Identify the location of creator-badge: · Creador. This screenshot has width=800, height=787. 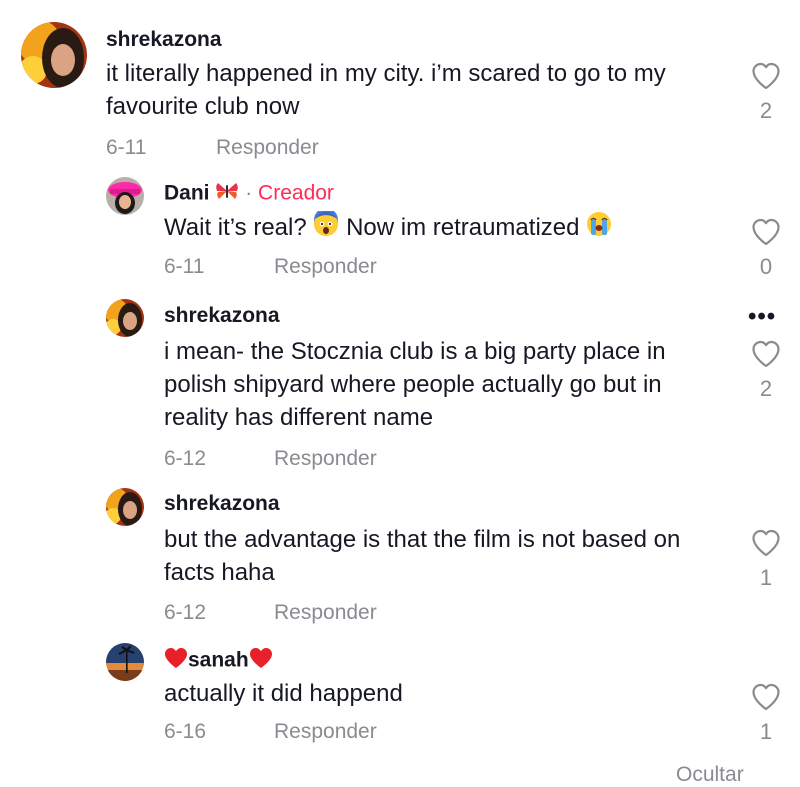
(289, 193).